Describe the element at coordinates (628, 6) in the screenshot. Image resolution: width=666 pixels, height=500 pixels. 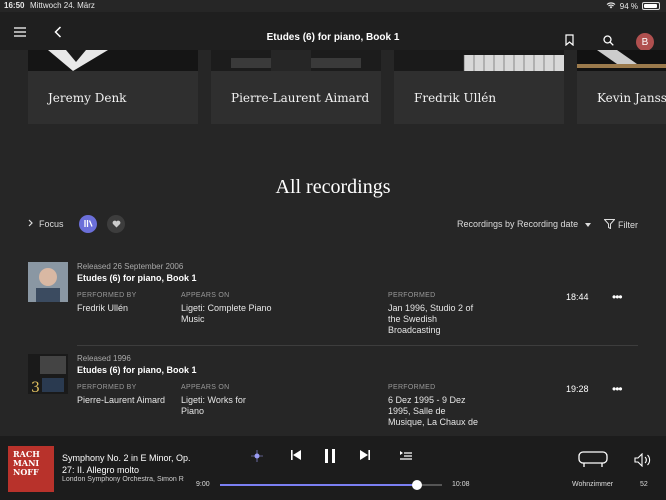
I see `battery-percent: 94 %` at that location.